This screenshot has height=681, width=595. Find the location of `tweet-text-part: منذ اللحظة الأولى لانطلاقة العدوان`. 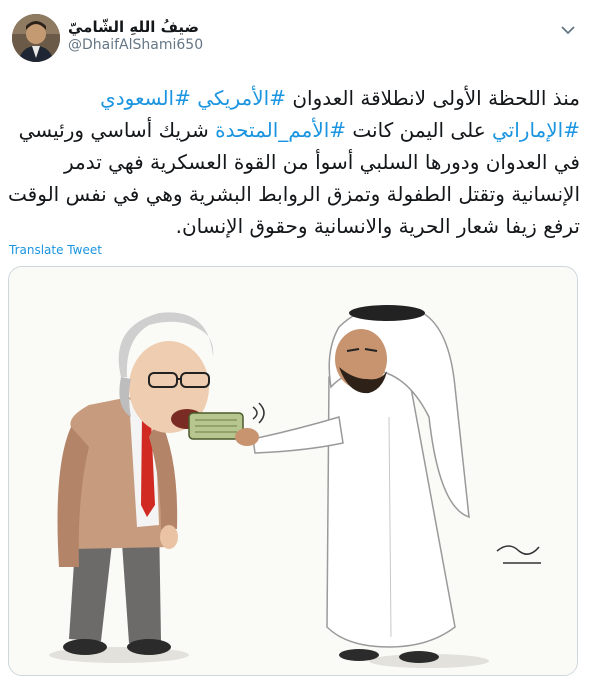

tweet-text-part: منذ اللحظة الأولى لانطلاقة العدوان is located at coordinates (432, 98).